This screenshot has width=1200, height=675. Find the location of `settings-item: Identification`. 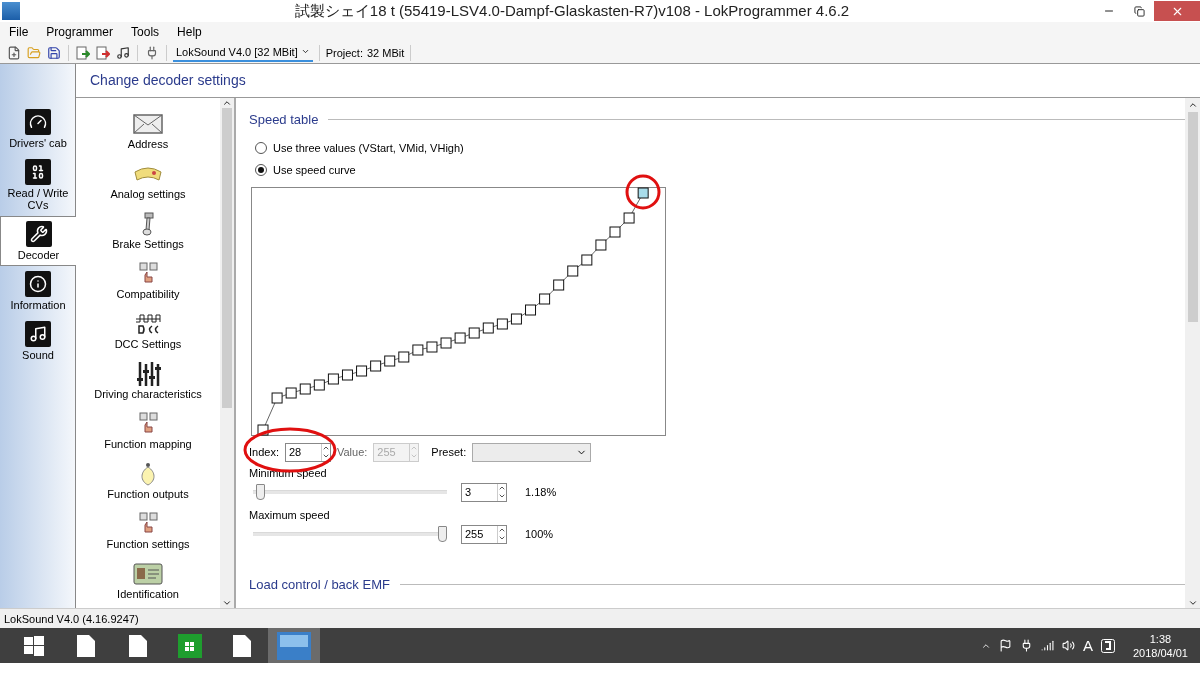

settings-item: Identification is located at coordinates (148, 581).